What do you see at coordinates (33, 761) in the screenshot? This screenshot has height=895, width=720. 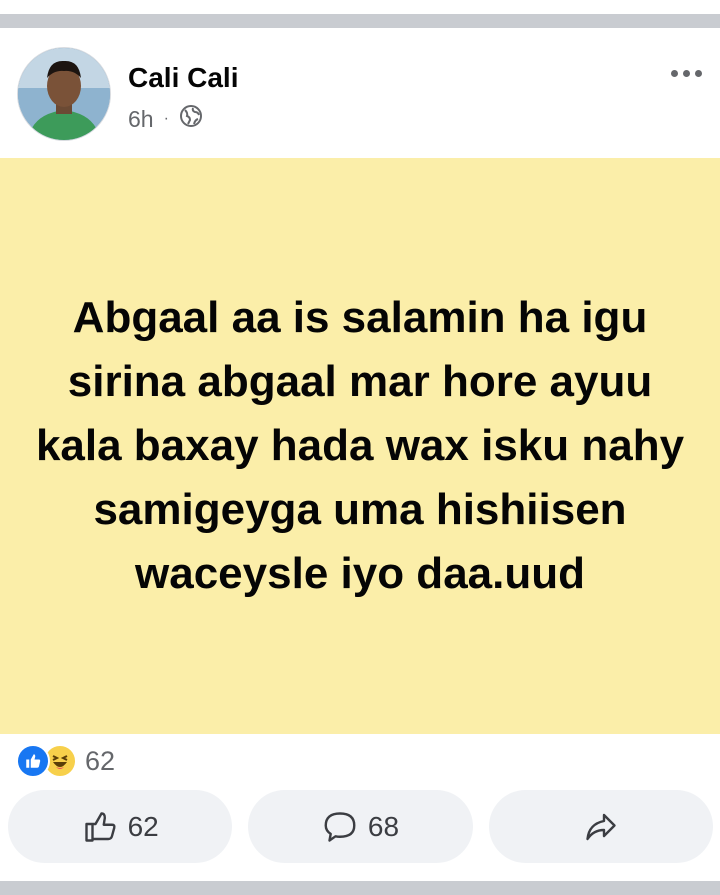 I see `like-reaction-icon` at bounding box center [33, 761].